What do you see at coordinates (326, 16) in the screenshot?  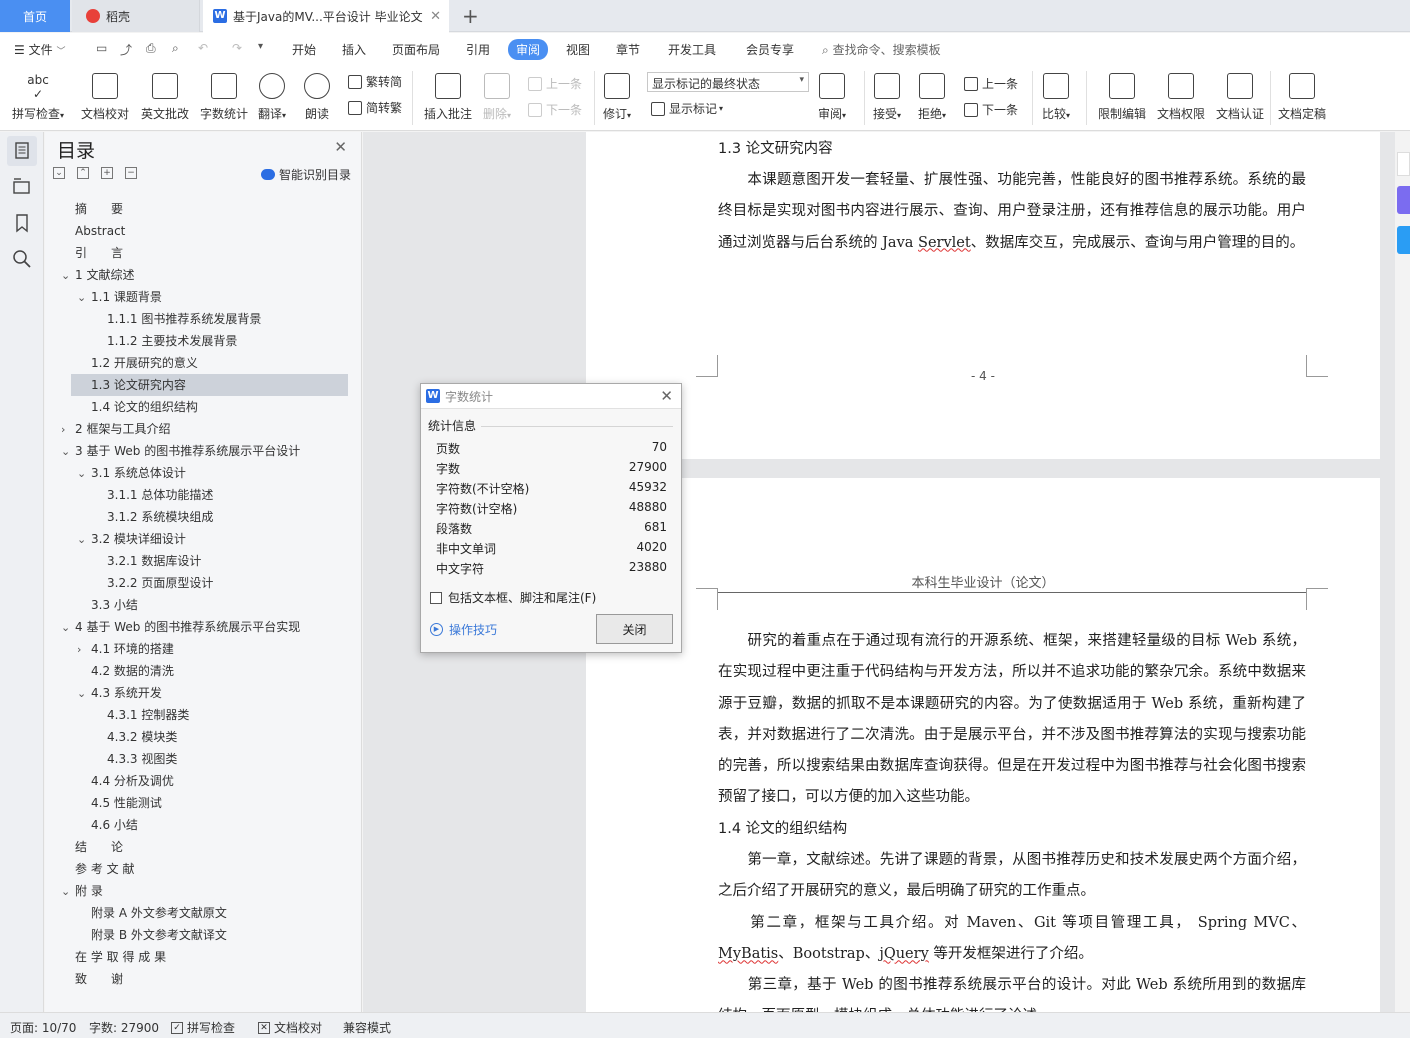 I see `tab-document: W 基于Java的MV...平台设计 毕业论文 ✕` at bounding box center [326, 16].